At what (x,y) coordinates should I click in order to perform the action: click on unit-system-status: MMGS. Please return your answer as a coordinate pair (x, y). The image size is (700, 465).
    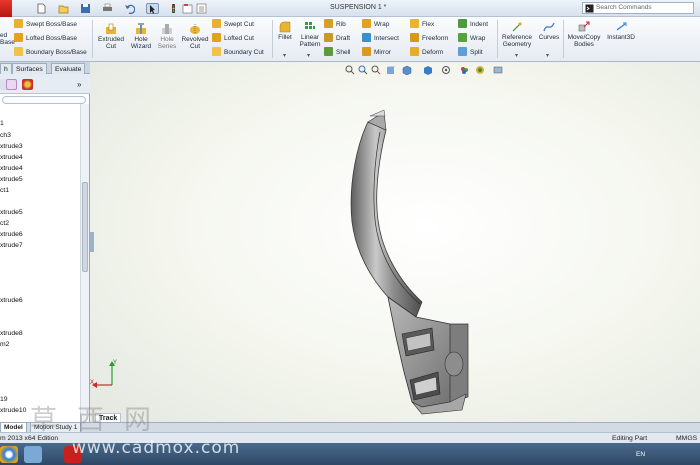
    Looking at the image, I should click on (686, 438).